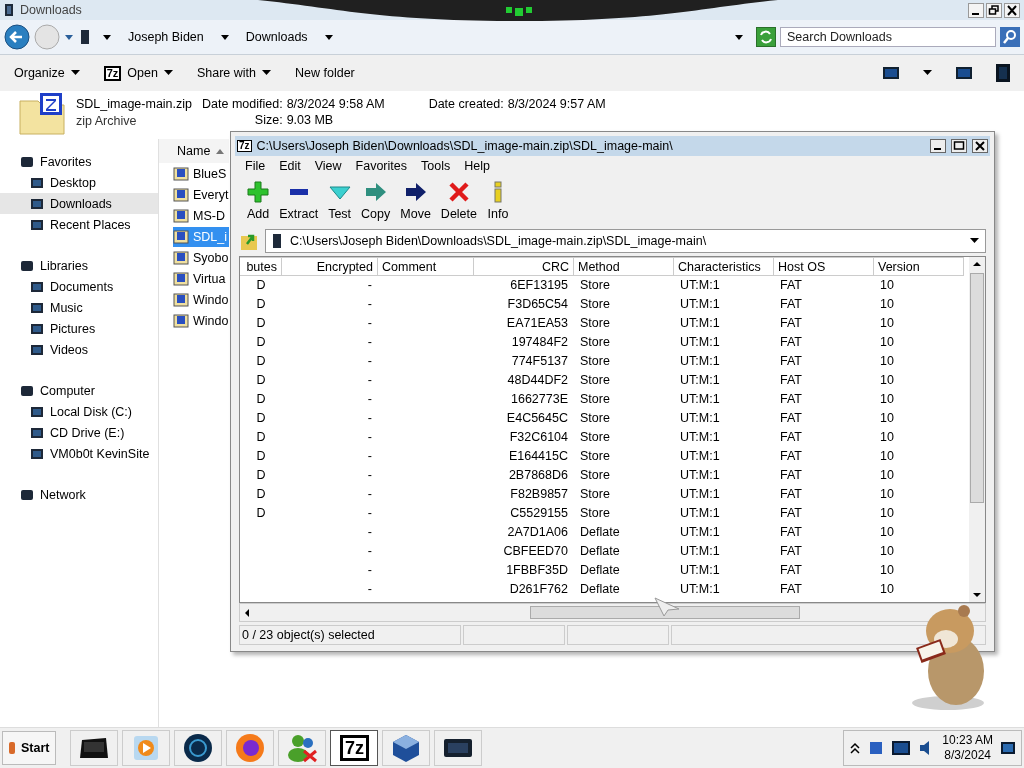 This screenshot has width=1024, height=768. I want to click on menu-item: View, so click(328, 166).